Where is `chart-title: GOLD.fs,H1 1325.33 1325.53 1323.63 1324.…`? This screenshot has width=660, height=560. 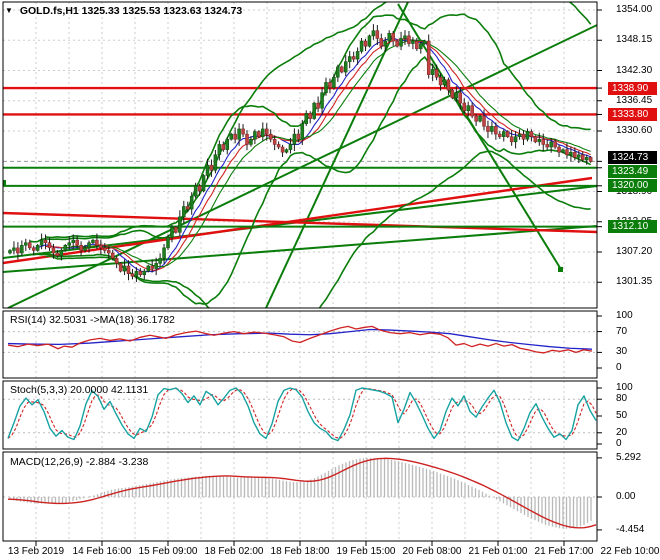 chart-title: GOLD.fs,H1 1325.33 1325.53 1323.63 1324.… is located at coordinates (131, 11).